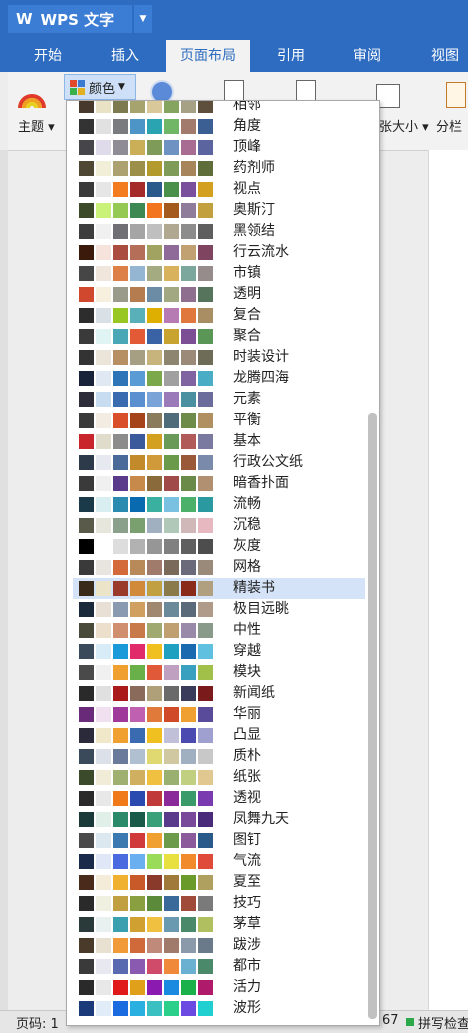 The width and height of the screenshot is (468, 1033). Describe the element at coordinates (219, 210) in the screenshot. I see `color-scheme-item: 奥斯汀` at that location.